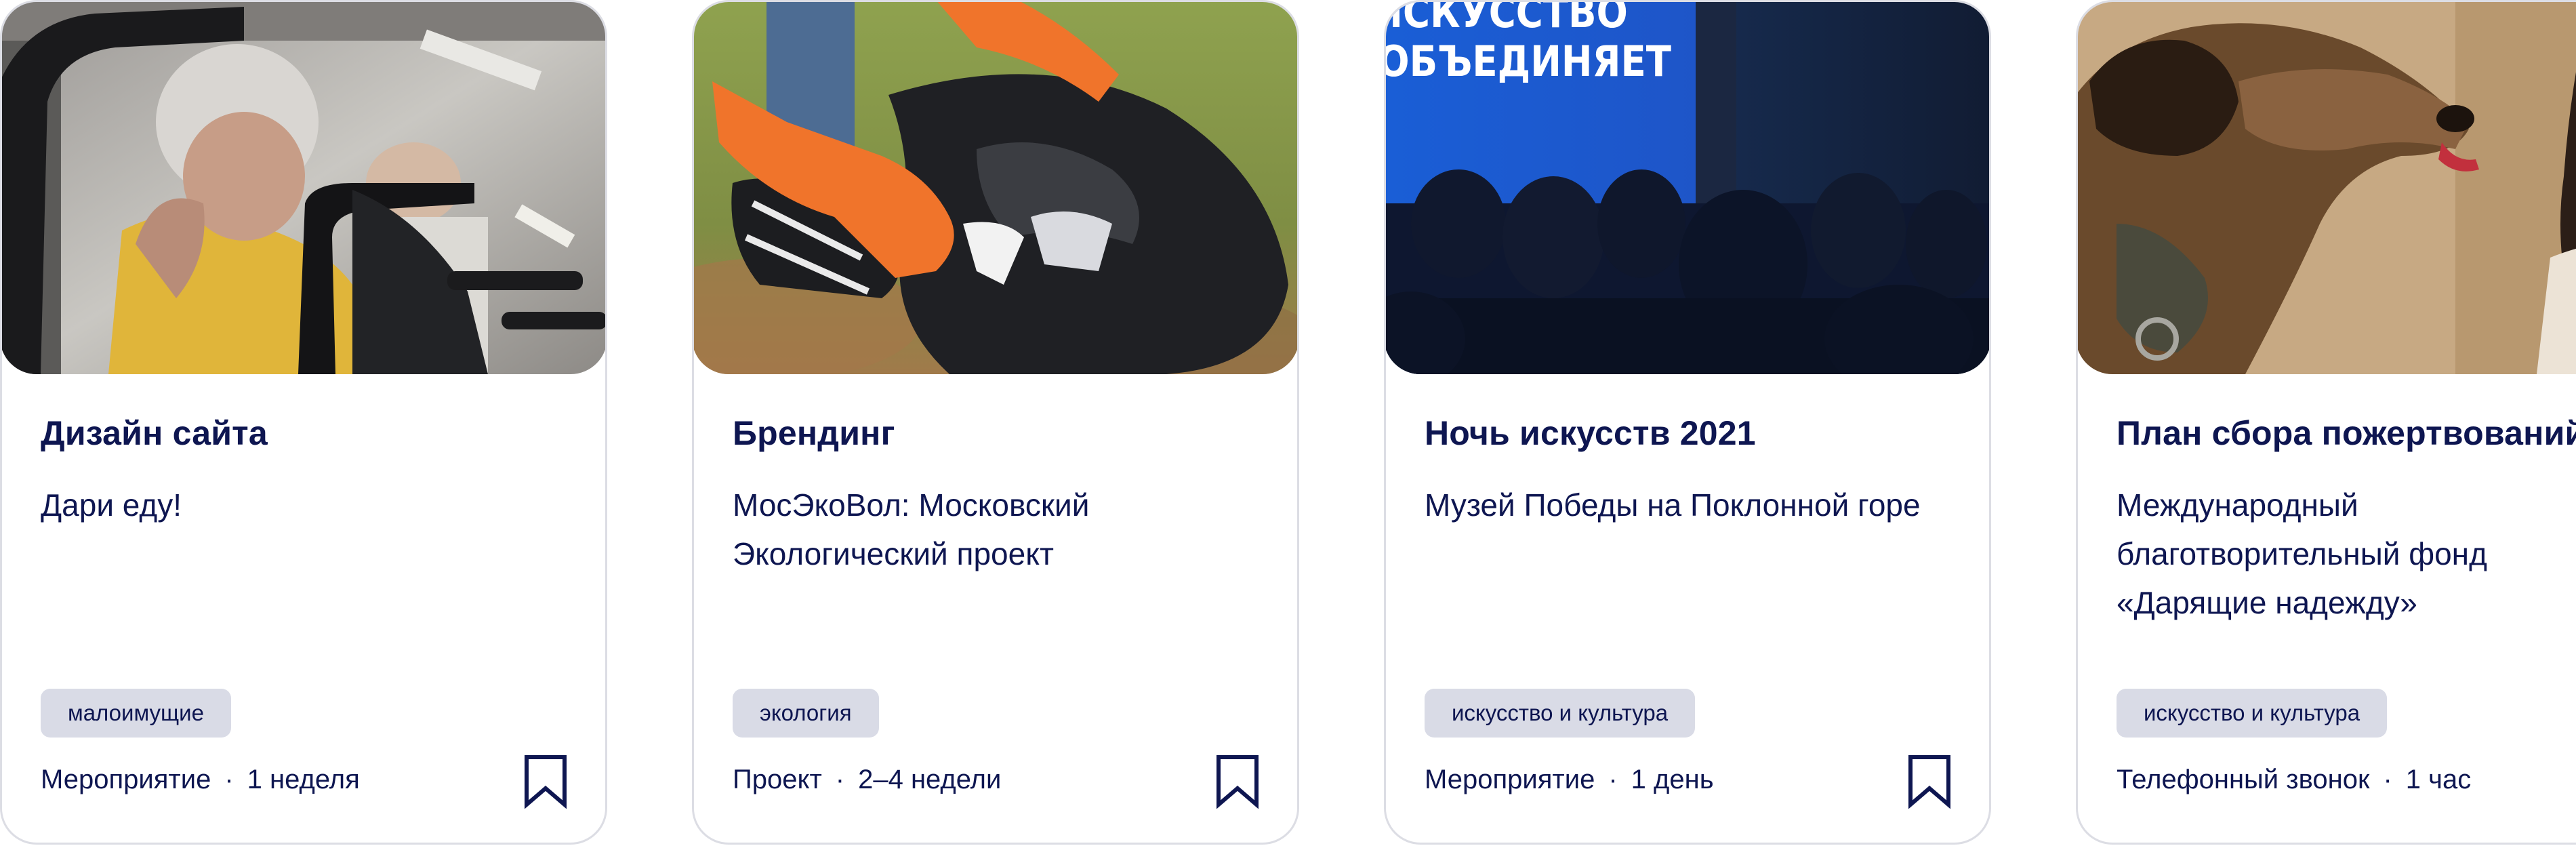  I want to click on card-duration: 1 час, so click(2438, 779).